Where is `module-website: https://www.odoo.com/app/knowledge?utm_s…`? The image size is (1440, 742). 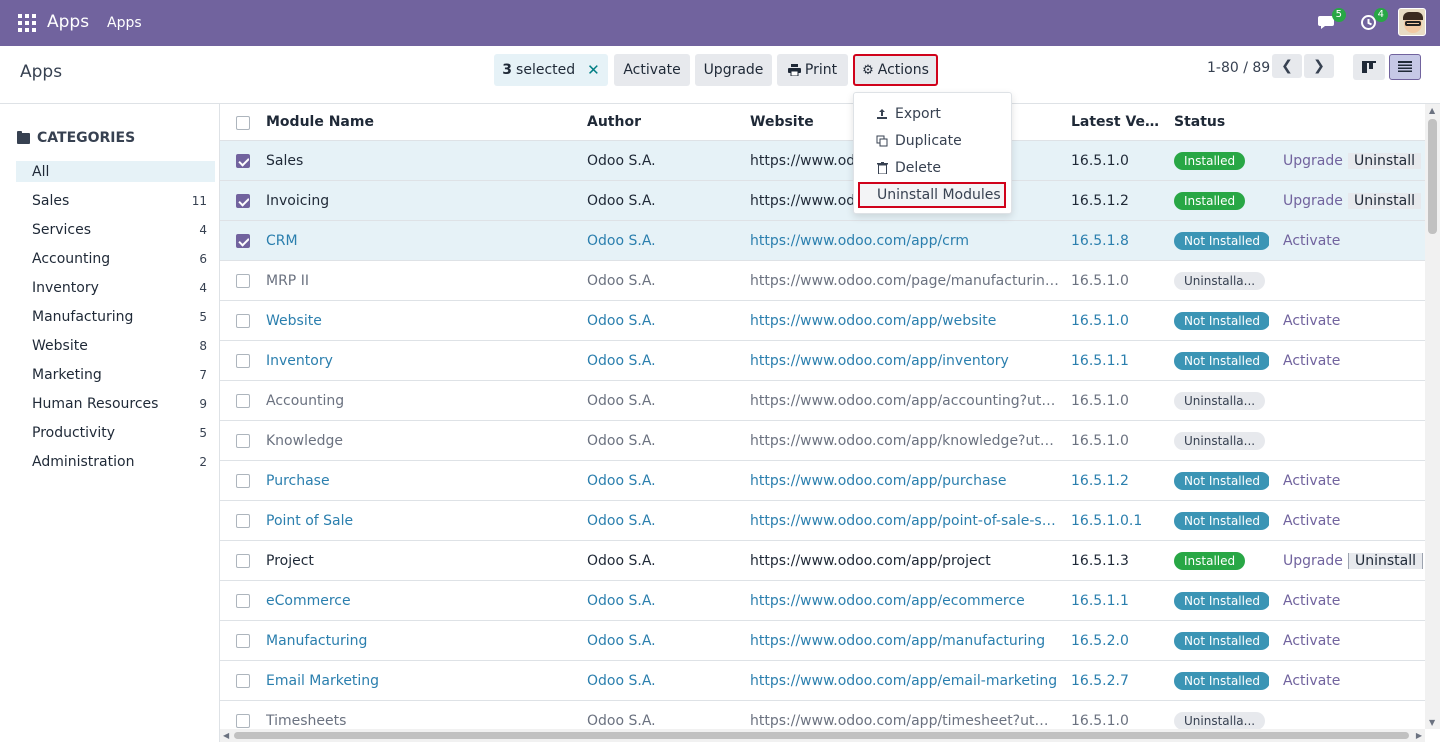
module-website: https://www.odoo.com/app/knowledge?utm_s… is located at coordinates (906, 441).